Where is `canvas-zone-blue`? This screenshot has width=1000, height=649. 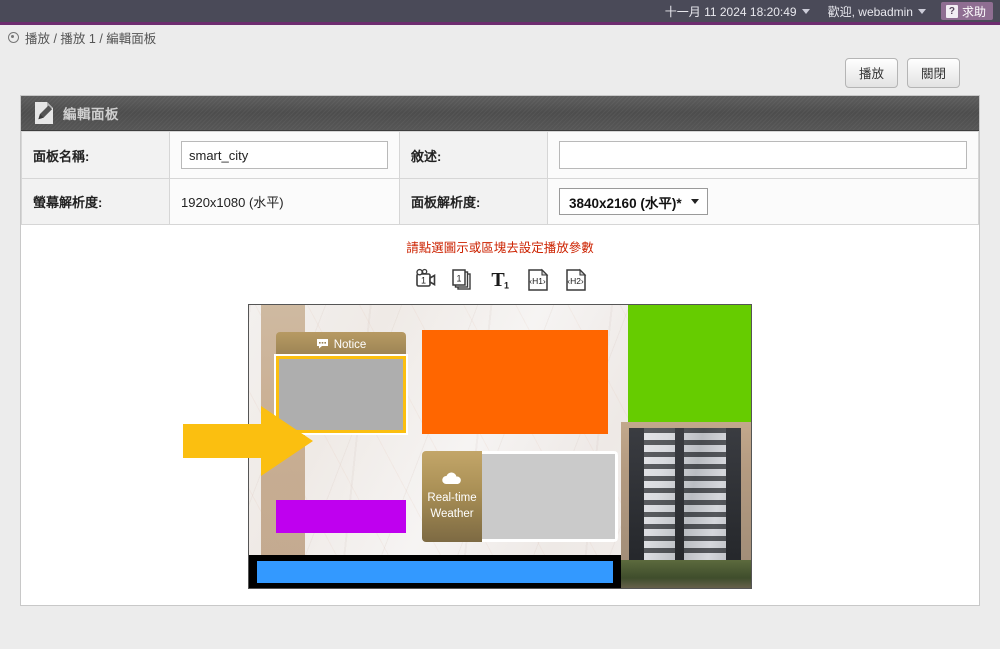 canvas-zone-blue is located at coordinates (435, 571).